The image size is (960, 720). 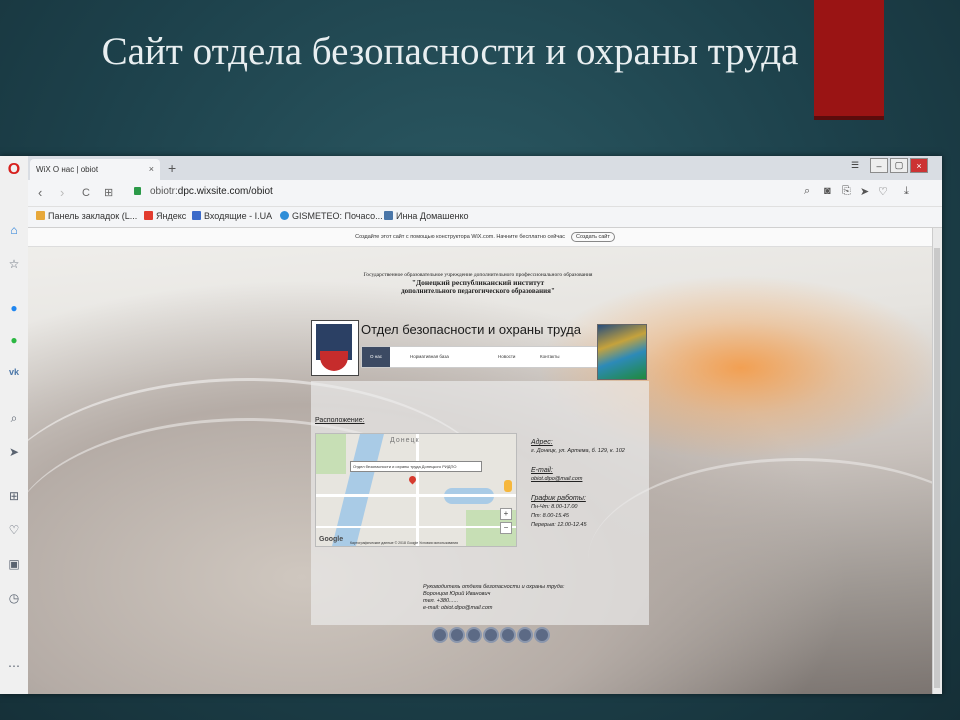 What do you see at coordinates (899, 165) in the screenshot?
I see `maximize-button: ▢` at bounding box center [899, 165].